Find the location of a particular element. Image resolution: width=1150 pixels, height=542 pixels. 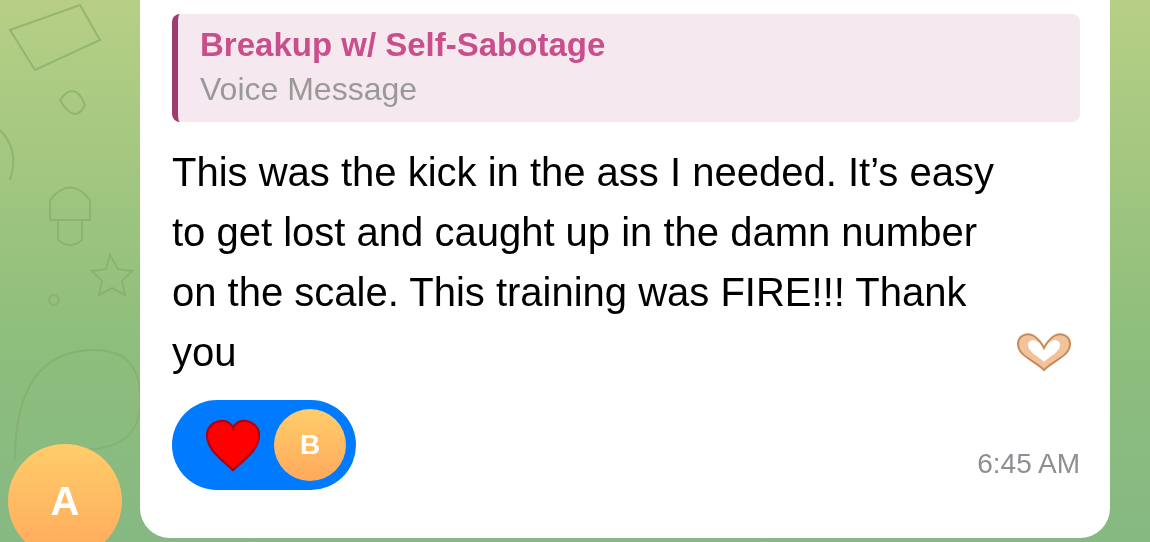

heart-icon is located at coordinates (233, 445).